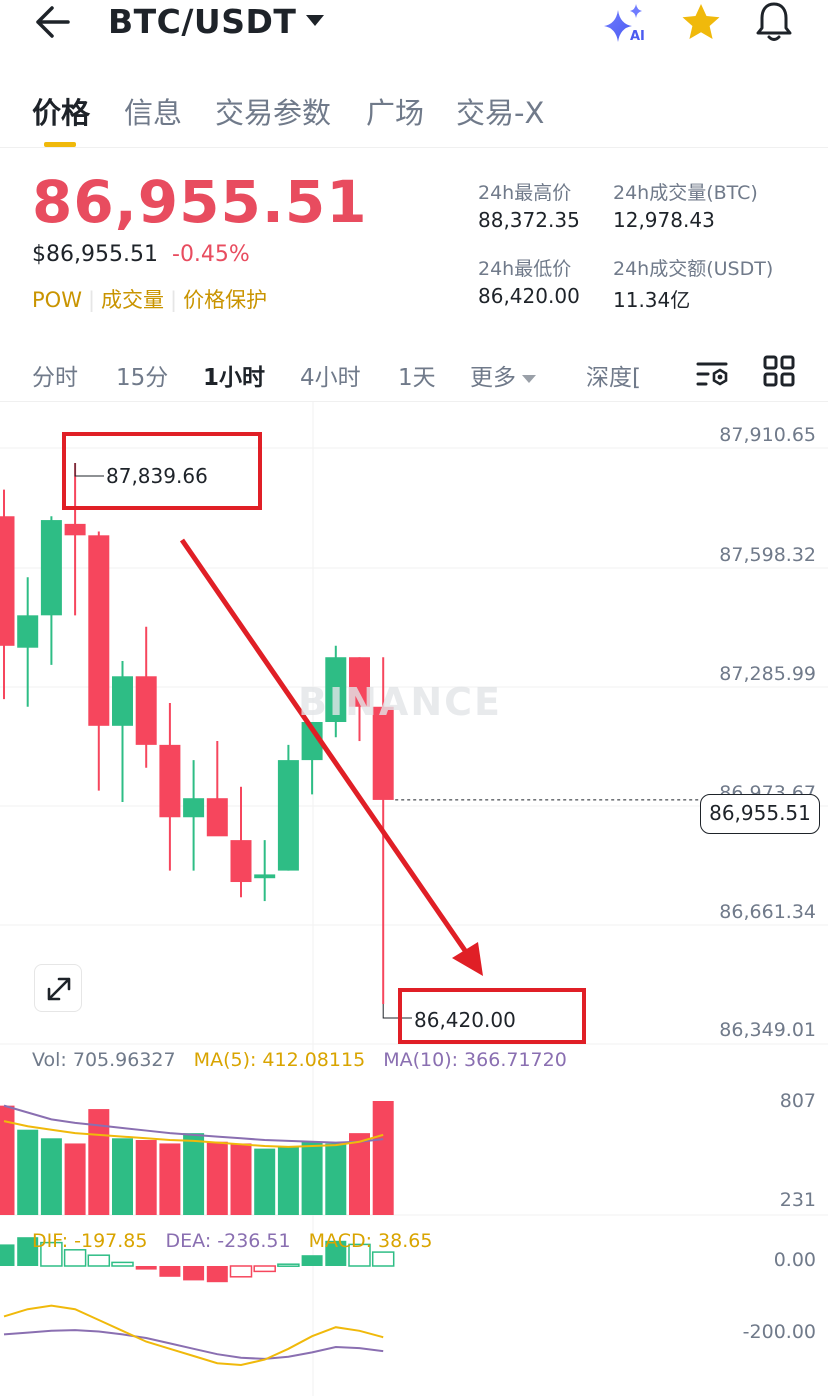  Describe the element at coordinates (500, 111) in the screenshot. I see `tab-trade-x: 交易-X` at that location.